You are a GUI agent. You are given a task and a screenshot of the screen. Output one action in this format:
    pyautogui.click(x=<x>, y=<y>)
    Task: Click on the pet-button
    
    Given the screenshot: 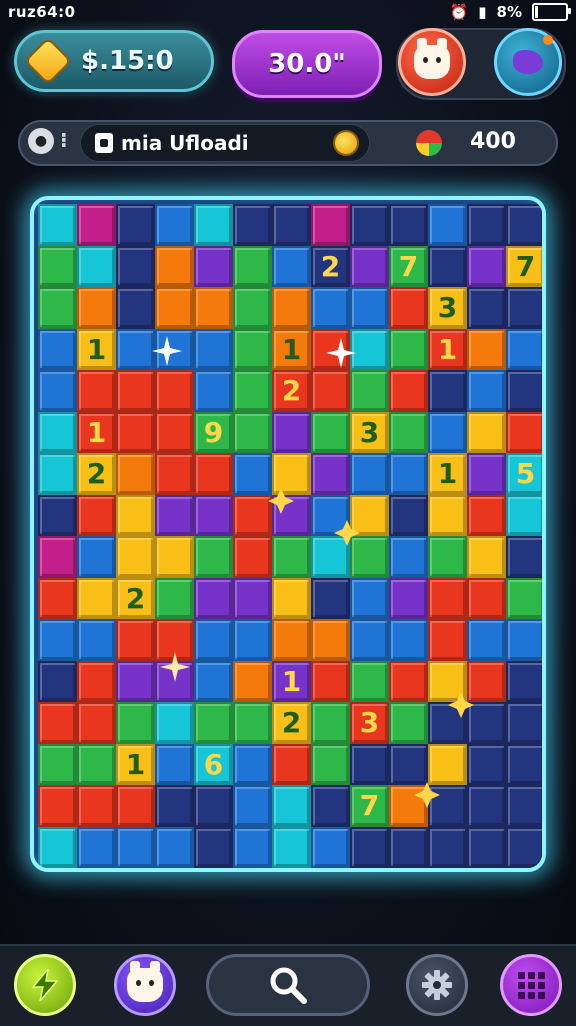 What is the action you would take?
    pyautogui.click(x=145, y=985)
    